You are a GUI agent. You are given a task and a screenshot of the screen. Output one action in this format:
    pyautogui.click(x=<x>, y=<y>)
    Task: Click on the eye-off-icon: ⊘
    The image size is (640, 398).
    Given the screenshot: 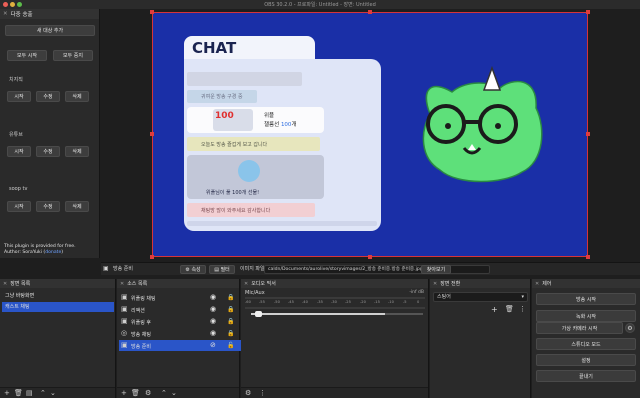 What is the action you would take?
    pyautogui.click(x=213, y=345)
    